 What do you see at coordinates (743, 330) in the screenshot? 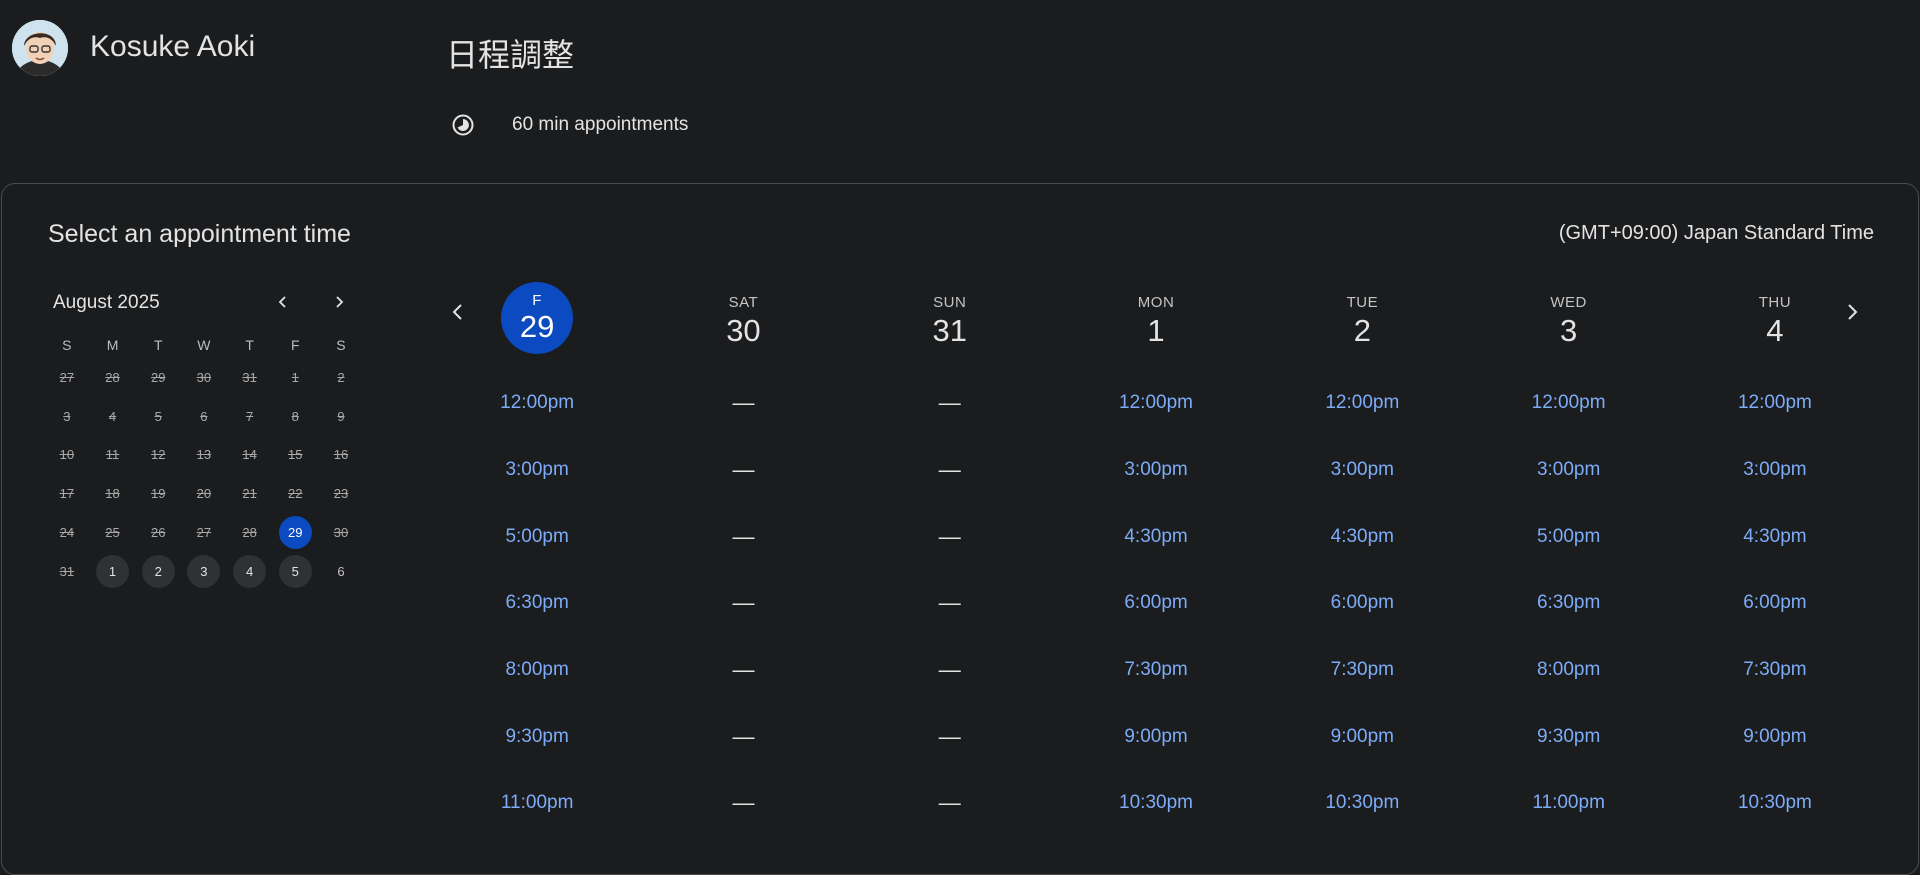
I see `day-number: 30` at bounding box center [743, 330].